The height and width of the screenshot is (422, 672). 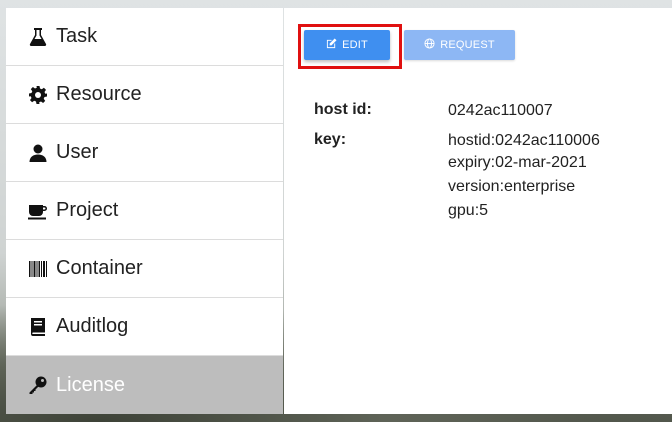 I want to click on key-line: version:enterprise, so click(x=512, y=186).